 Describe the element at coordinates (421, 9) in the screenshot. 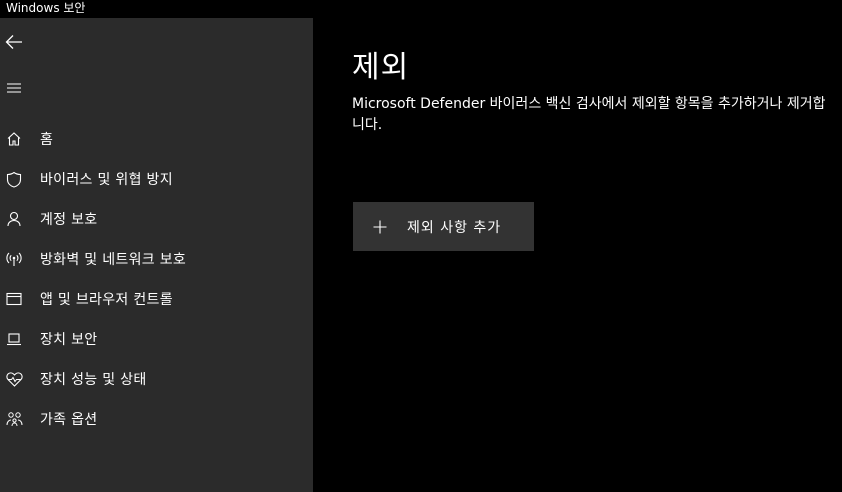

I see `title-bar: Windows 보안` at that location.